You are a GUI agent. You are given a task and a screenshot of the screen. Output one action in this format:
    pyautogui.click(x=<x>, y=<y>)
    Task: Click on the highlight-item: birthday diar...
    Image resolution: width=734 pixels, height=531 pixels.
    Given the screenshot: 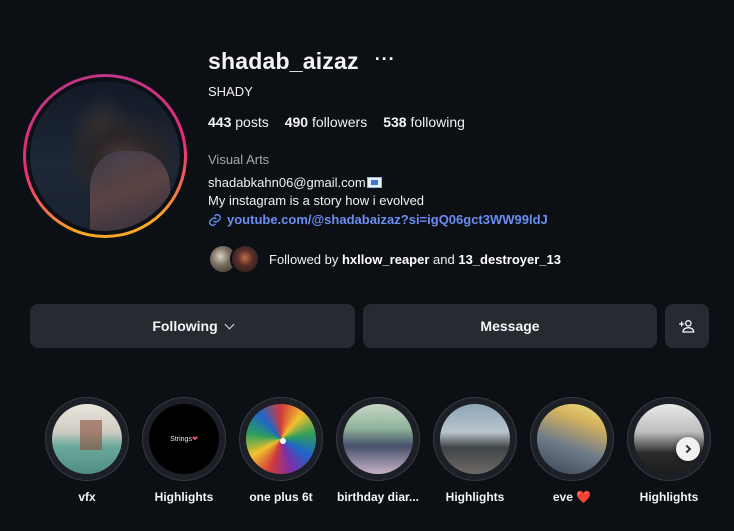 What is the action you would take?
    pyautogui.click(x=378, y=450)
    